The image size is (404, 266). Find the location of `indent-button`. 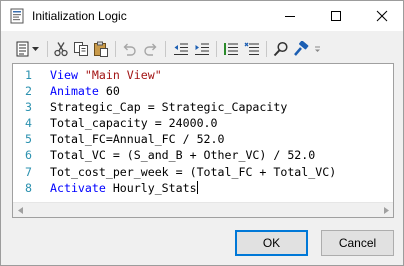

indent-button is located at coordinates (202, 49).